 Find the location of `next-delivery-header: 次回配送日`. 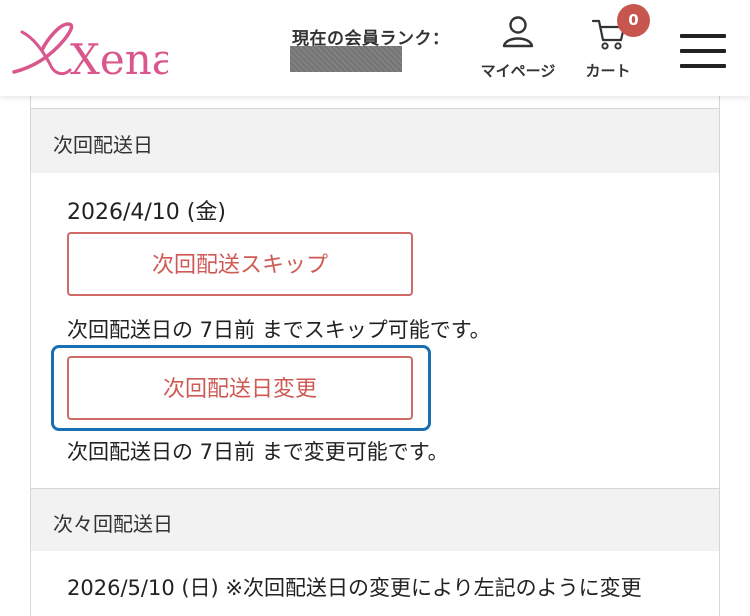

next-delivery-header: 次回配送日 is located at coordinates (375, 140).